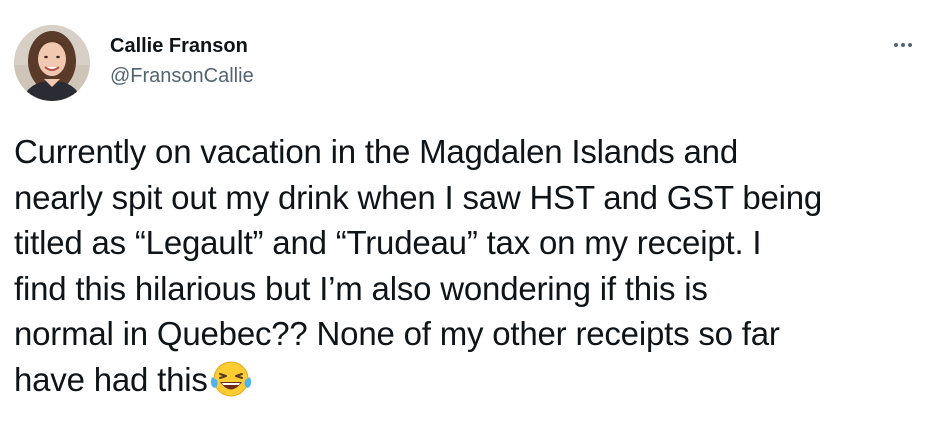 The image size is (950, 432). Describe the element at coordinates (182, 76) in the screenshot. I see `author-handle: @FransonCallie` at that location.